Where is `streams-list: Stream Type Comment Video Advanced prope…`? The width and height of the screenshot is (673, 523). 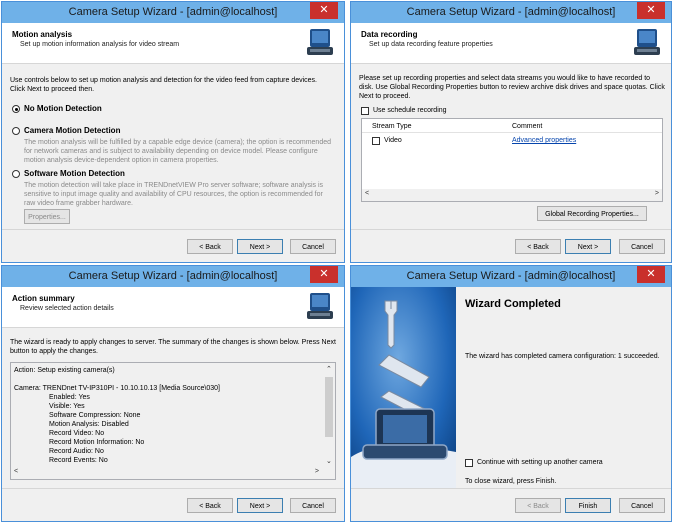 streams-list: Stream Type Comment Video Advanced prope… is located at coordinates (512, 160).